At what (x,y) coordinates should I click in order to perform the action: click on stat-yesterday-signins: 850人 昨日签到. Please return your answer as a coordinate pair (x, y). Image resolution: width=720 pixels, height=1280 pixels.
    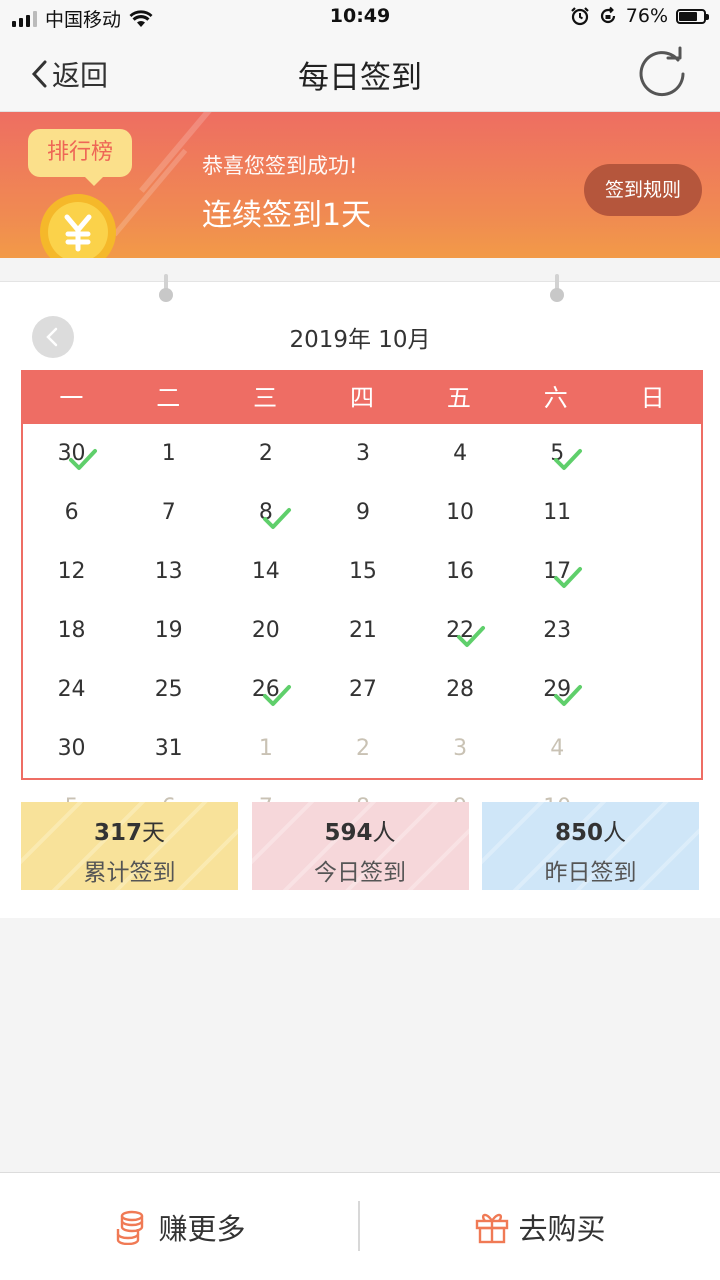
    Looking at the image, I should click on (590, 846).